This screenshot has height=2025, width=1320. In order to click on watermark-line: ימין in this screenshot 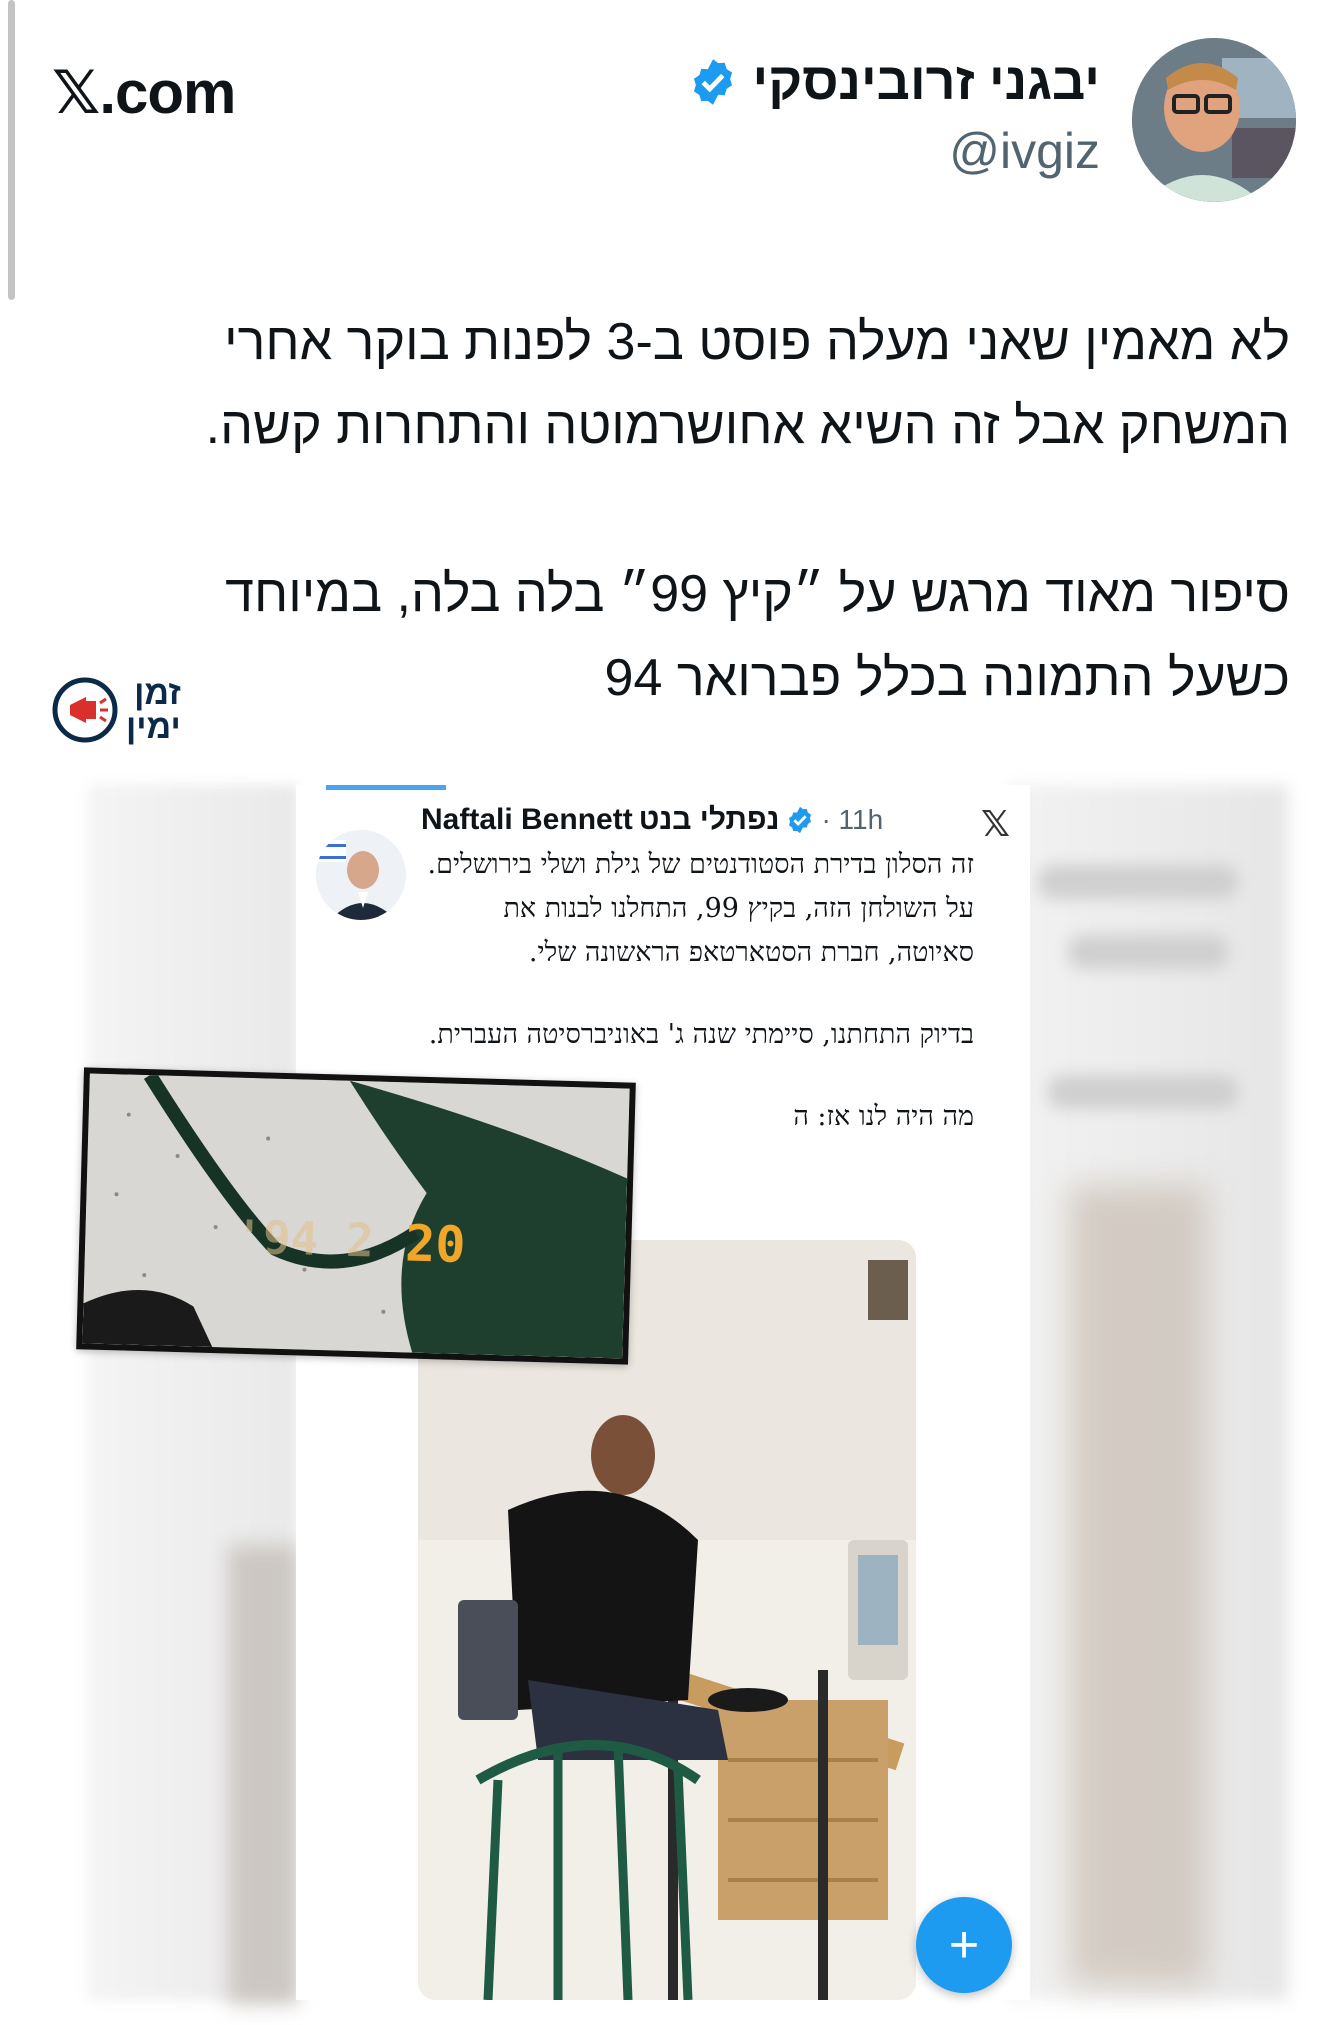, I will do `click(153, 727)`.